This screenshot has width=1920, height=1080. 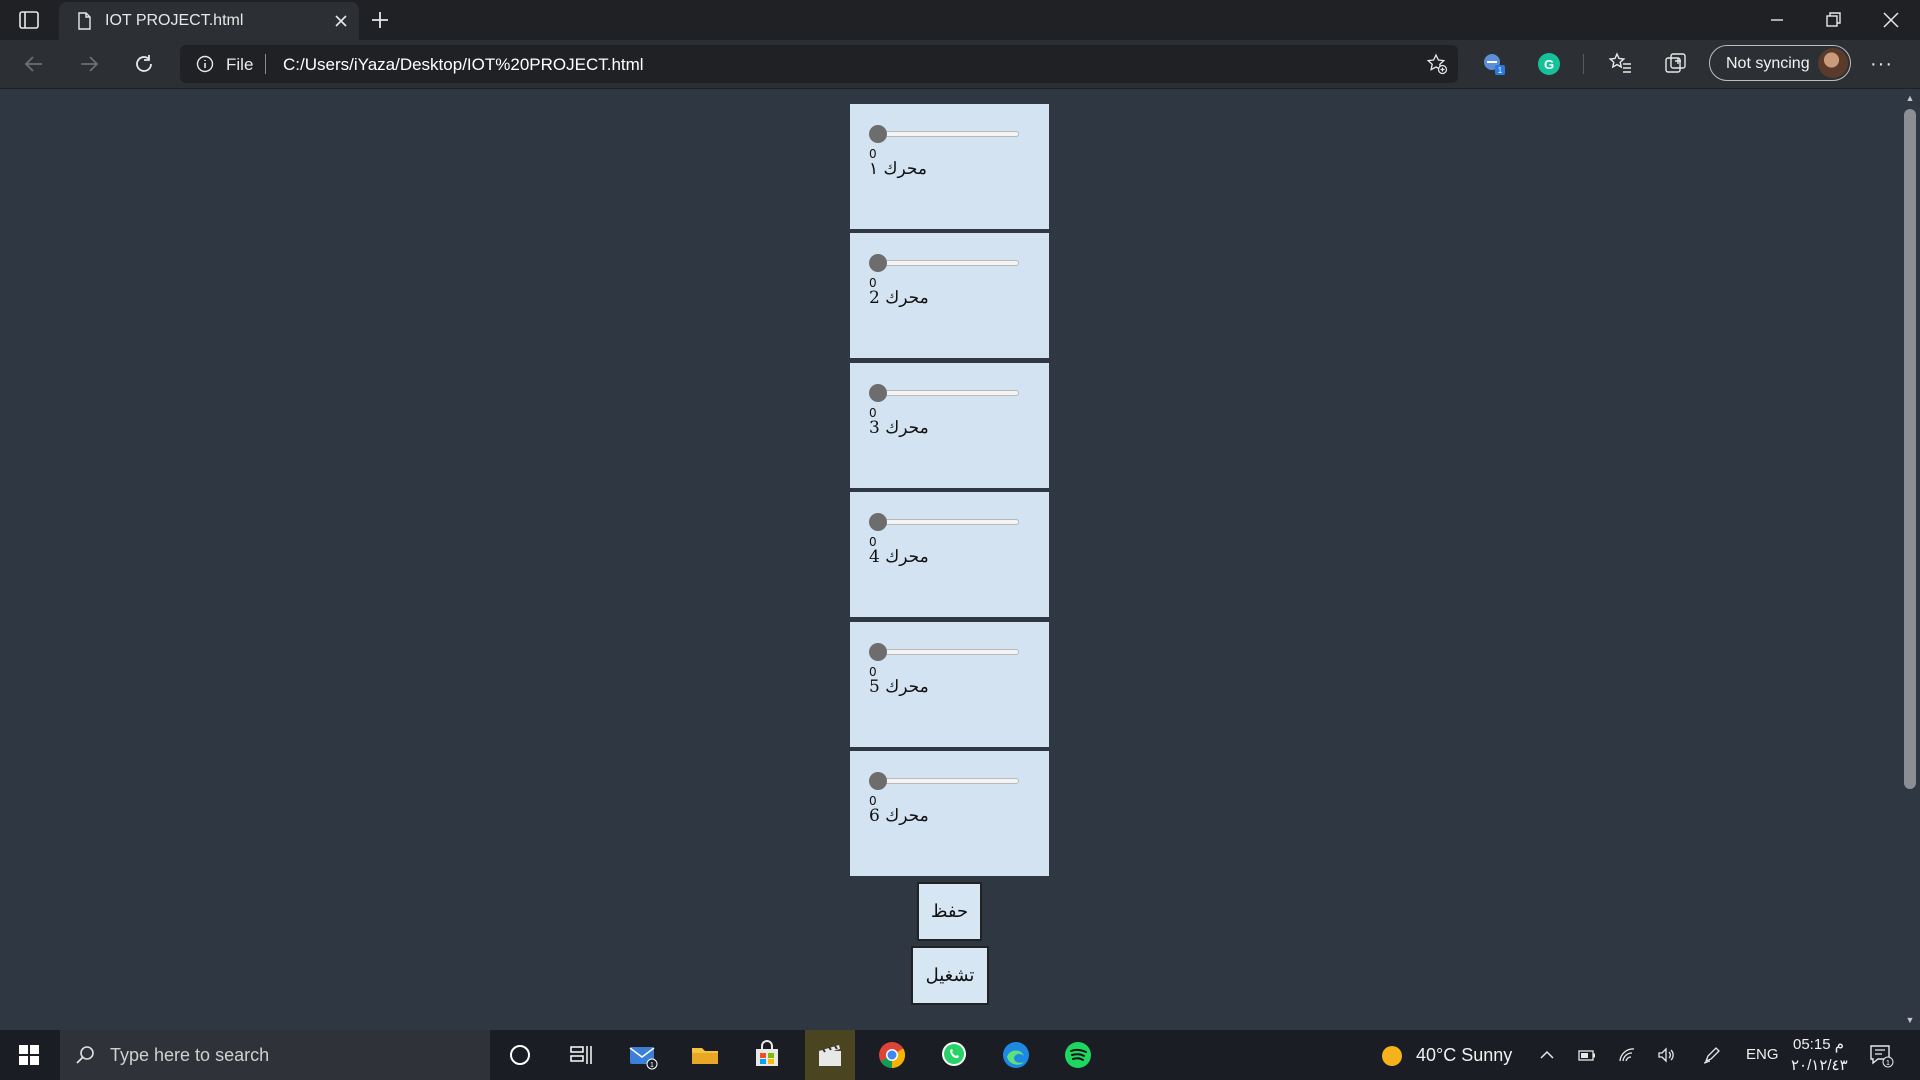 I want to click on tab-title: IOT PROJECT.html, so click(x=174, y=20).